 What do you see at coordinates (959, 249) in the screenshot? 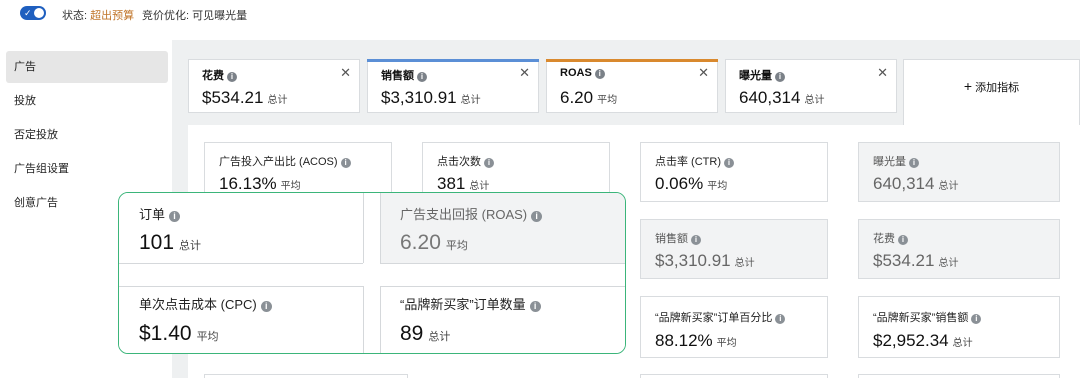
I see `metric-card-spend: 花费 i $534.21 总计` at bounding box center [959, 249].